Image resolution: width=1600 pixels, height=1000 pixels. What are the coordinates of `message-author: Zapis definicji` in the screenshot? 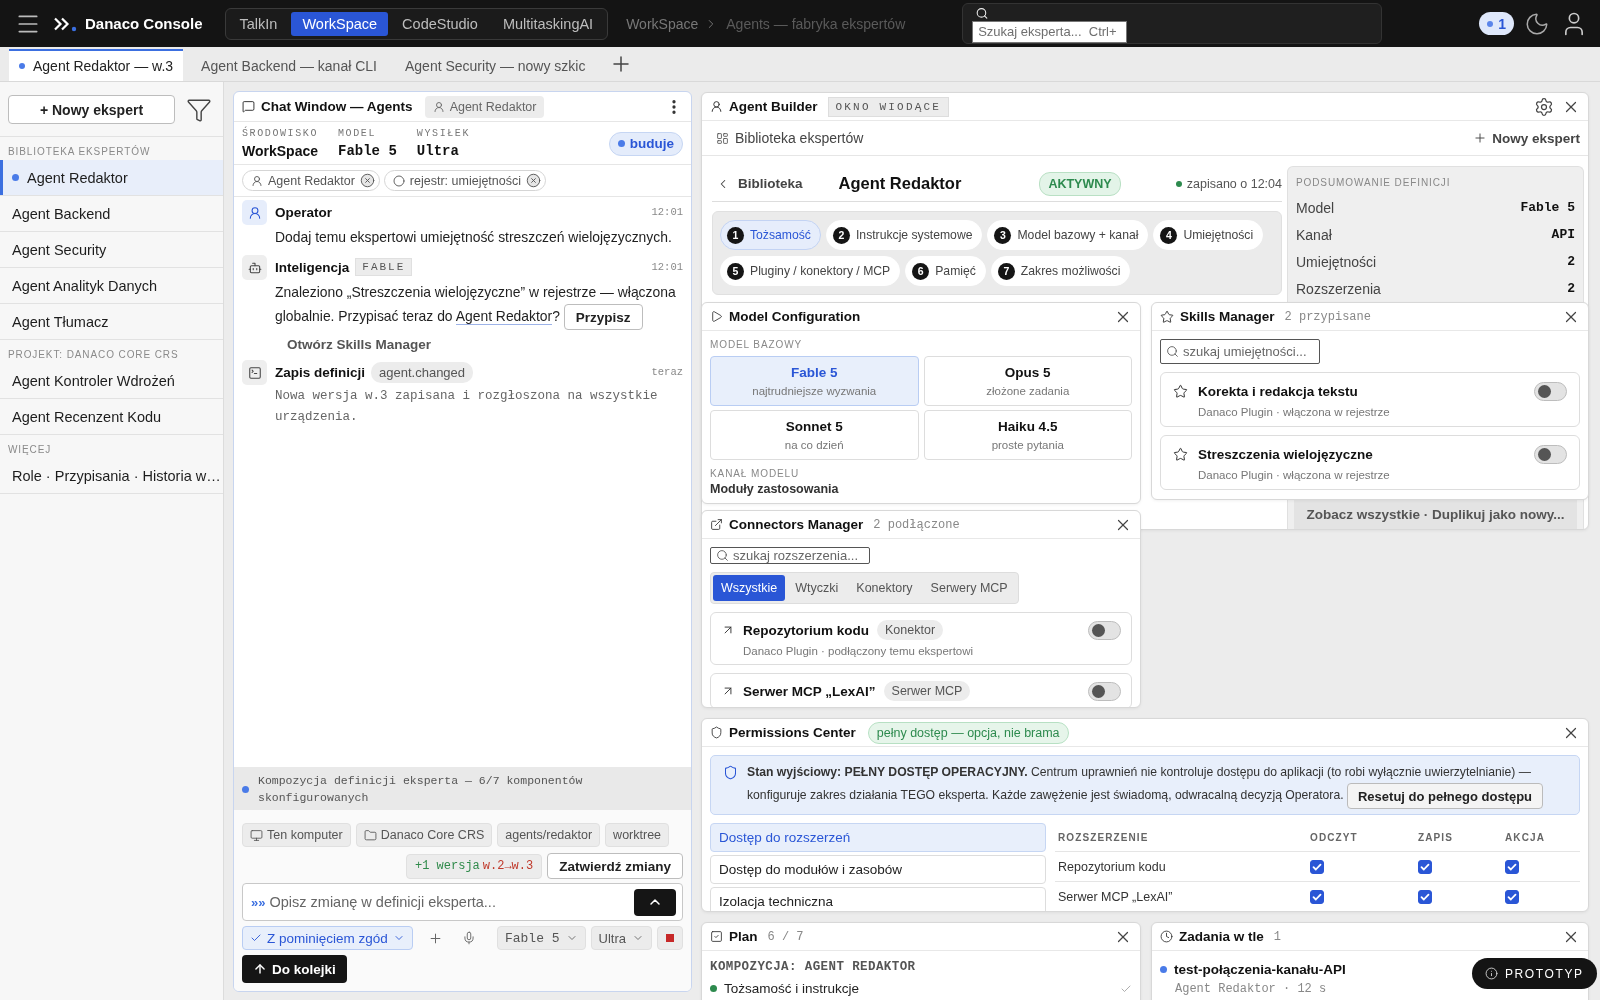 It's located at (320, 372).